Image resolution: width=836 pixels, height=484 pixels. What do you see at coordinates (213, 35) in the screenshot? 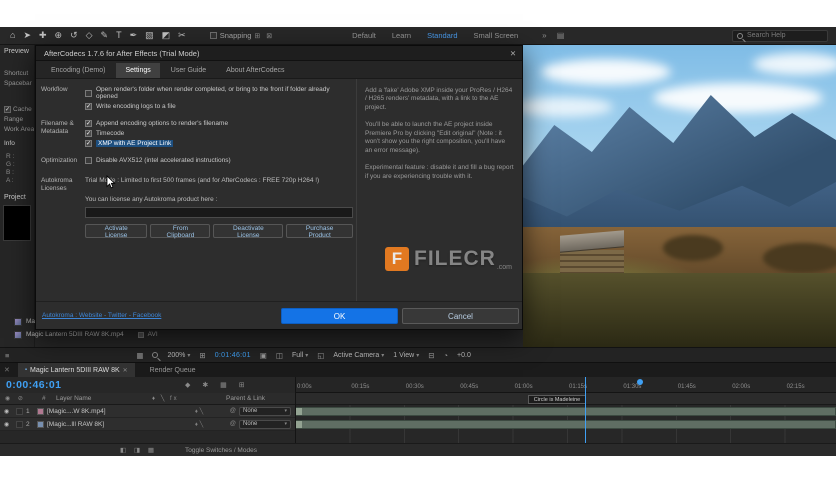
I see `snapping-checkbox` at bounding box center [213, 35].